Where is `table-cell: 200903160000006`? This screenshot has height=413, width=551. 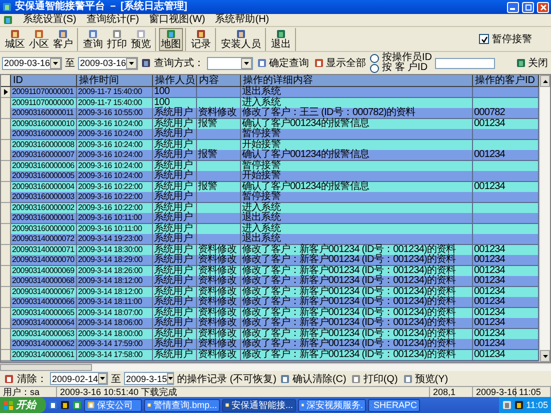
table-cell: 200903160000006 is located at coordinates (44, 166).